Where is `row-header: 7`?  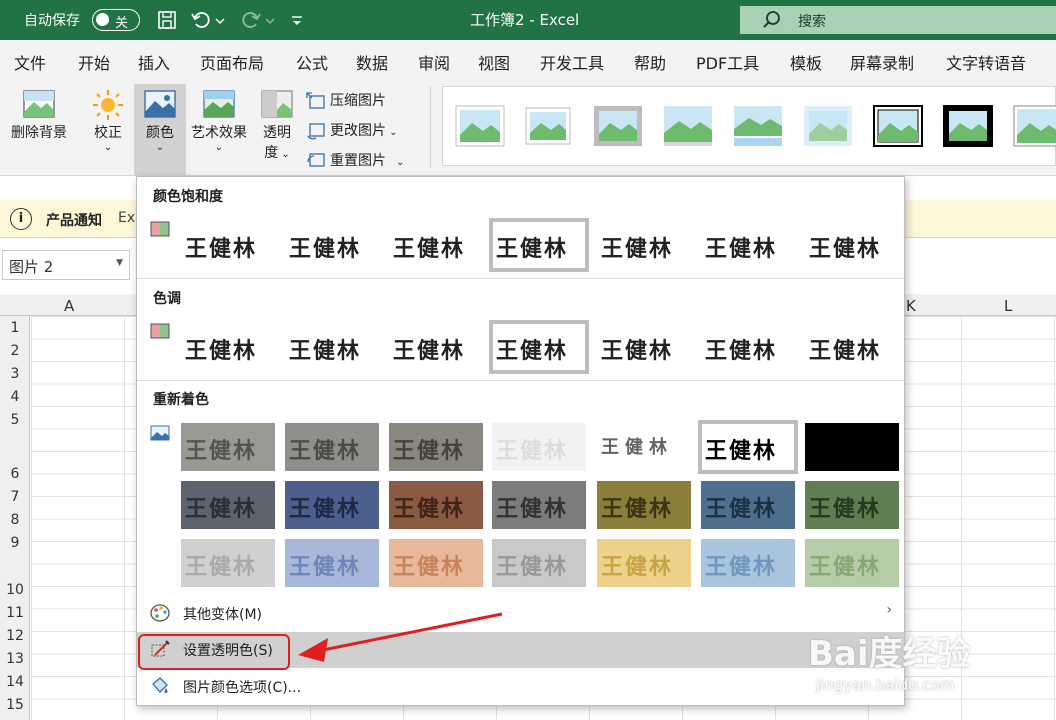
row-header: 7 is located at coordinates (15, 497).